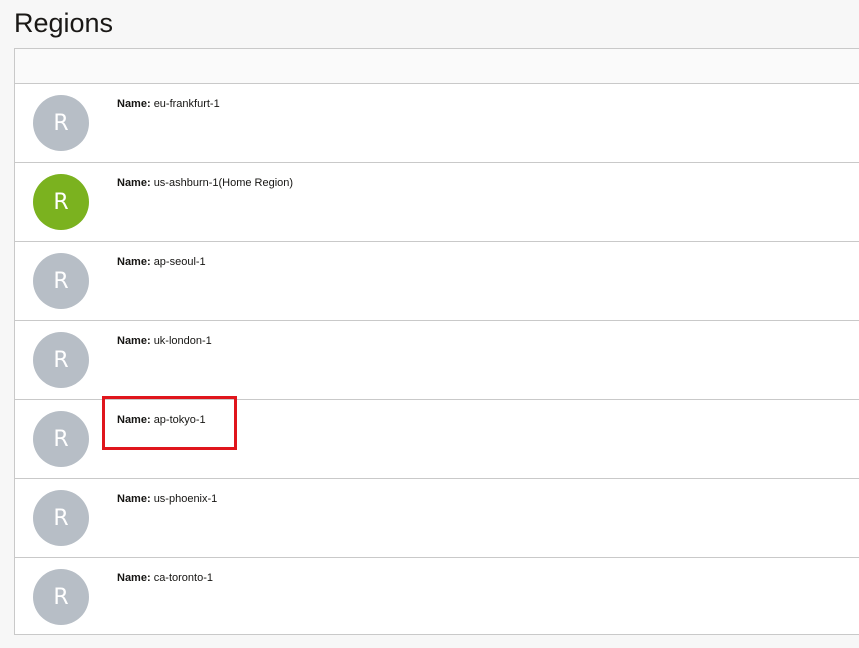 The height and width of the screenshot is (648, 859). Describe the element at coordinates (179, 262) in the screenshot. I see `region-name-value: ap-seoul-1` at that location.